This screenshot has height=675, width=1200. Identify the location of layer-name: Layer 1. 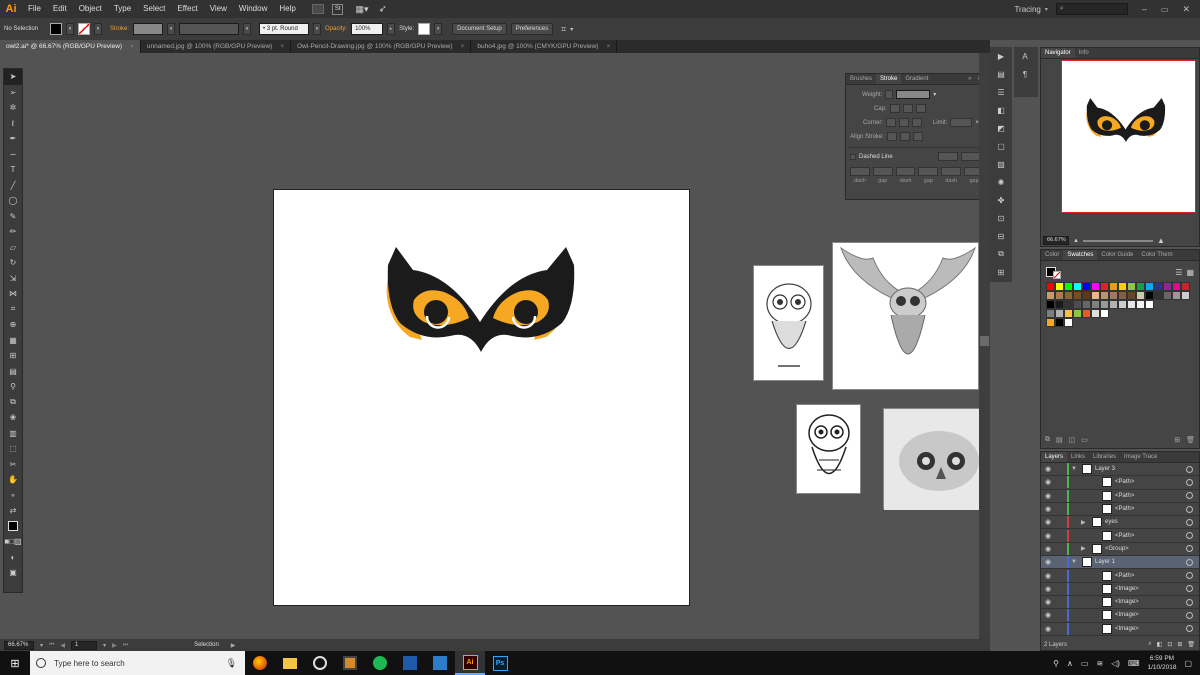
(1105, 562).